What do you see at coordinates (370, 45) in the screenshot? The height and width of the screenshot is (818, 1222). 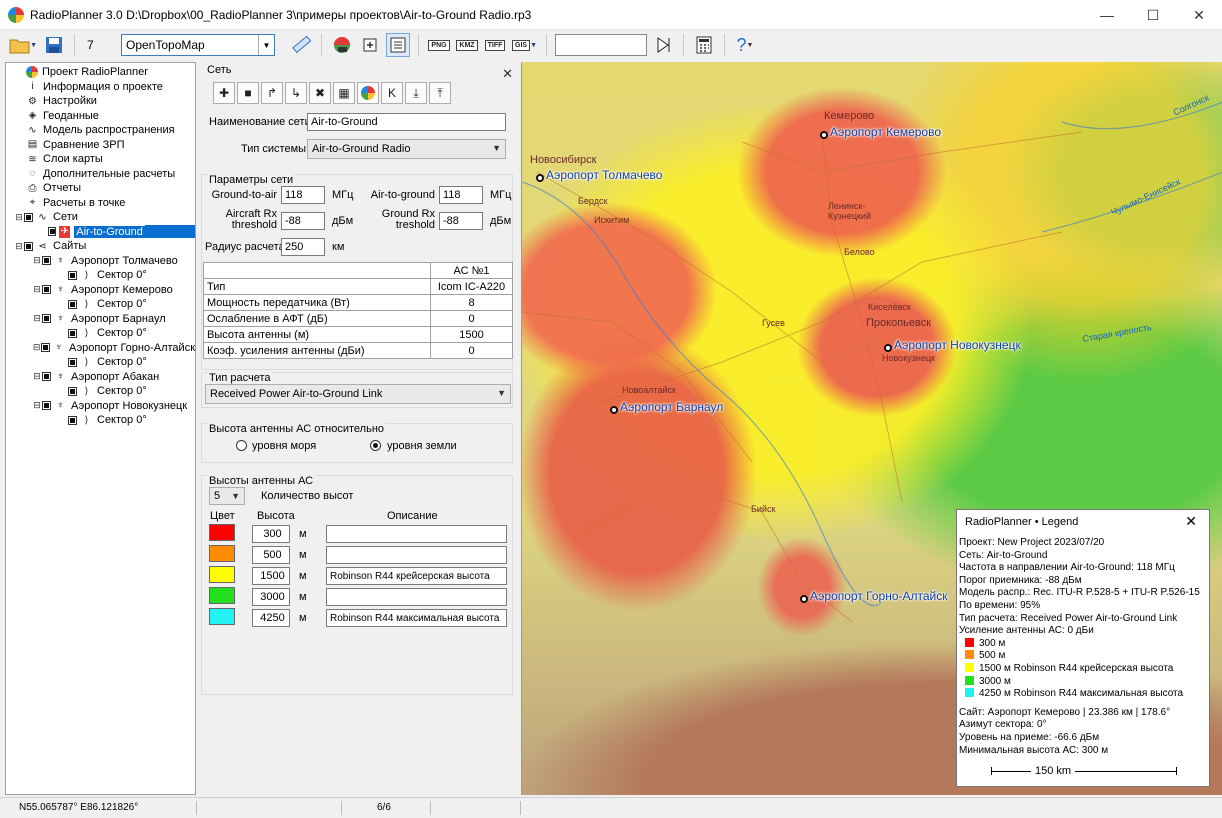 I see `add-layer-button` at bounding box center [370, 45].